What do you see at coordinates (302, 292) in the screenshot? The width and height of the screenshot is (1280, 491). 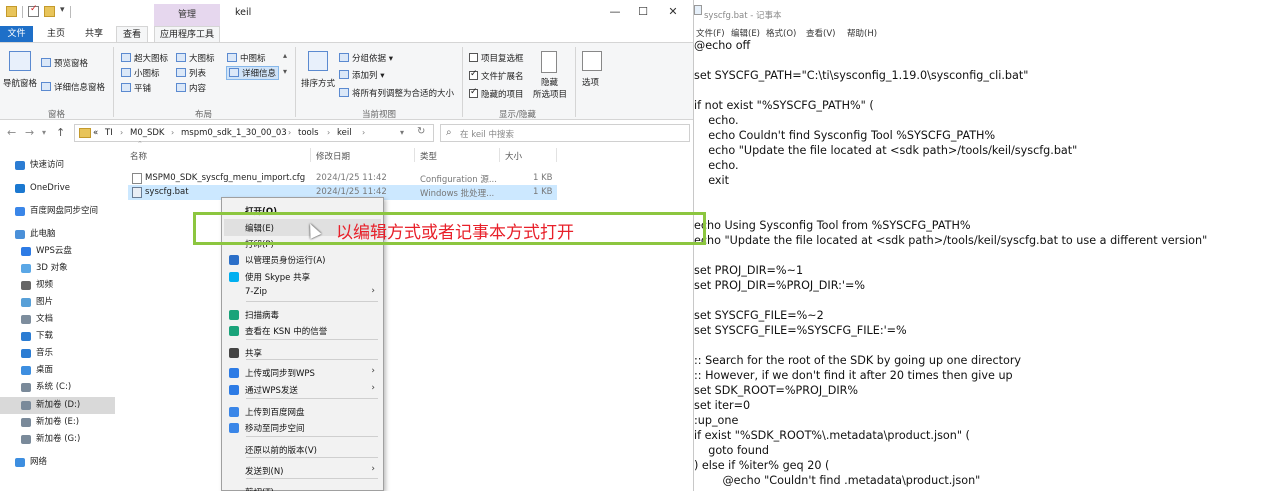 I see `context-menu-item: 7-Zip ›` at bounding box center [302, 292].